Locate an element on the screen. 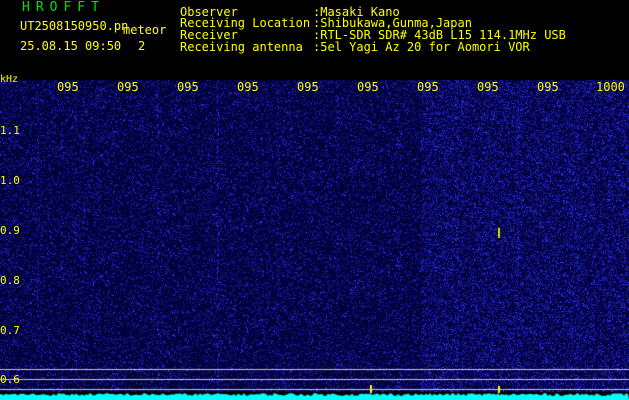 The height and width of the screenshot is (400, 629). freq-tick: 0.7 is located at coordinates (10, 330).